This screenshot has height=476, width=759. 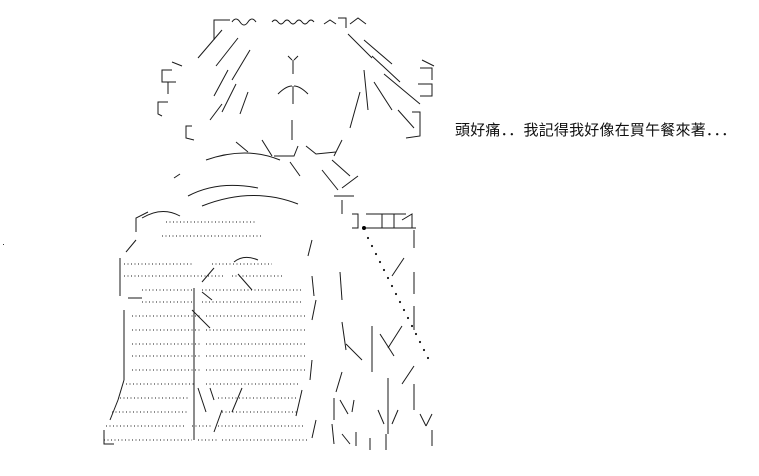 What do you see at coordinates (391, 286) in the screenshot?
I see `bag-strap` at bounding box center [391, 286].